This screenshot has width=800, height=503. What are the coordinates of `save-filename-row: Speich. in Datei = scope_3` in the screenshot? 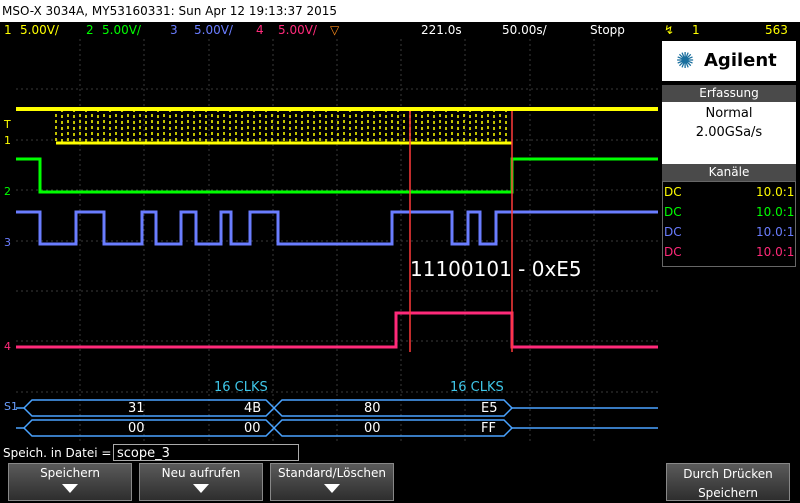 It's located at (400, 453).